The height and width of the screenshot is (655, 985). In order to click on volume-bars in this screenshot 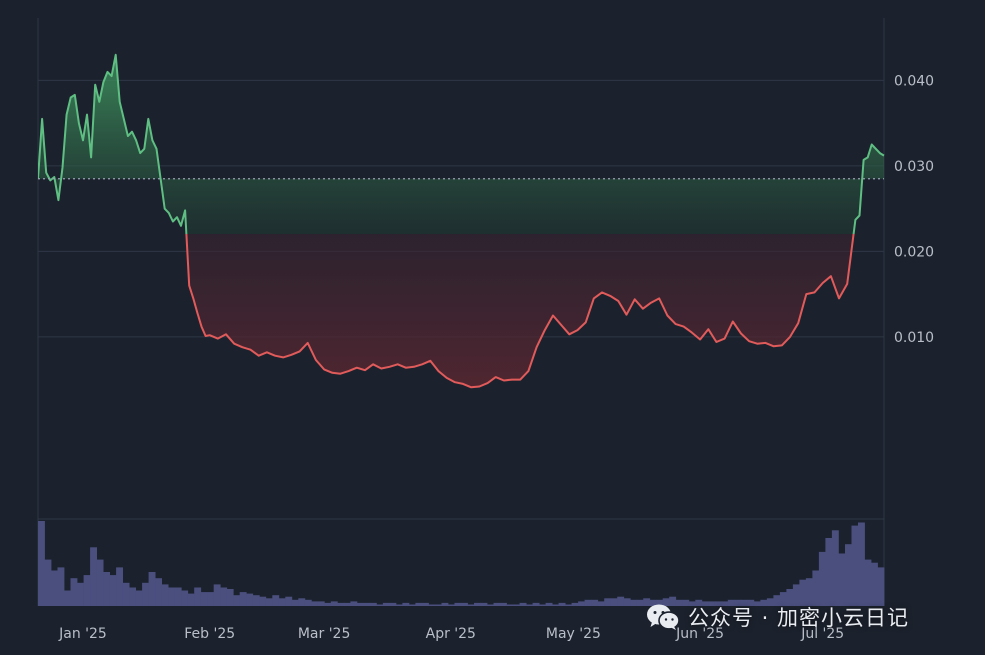, I will do `click(461, 563)`.